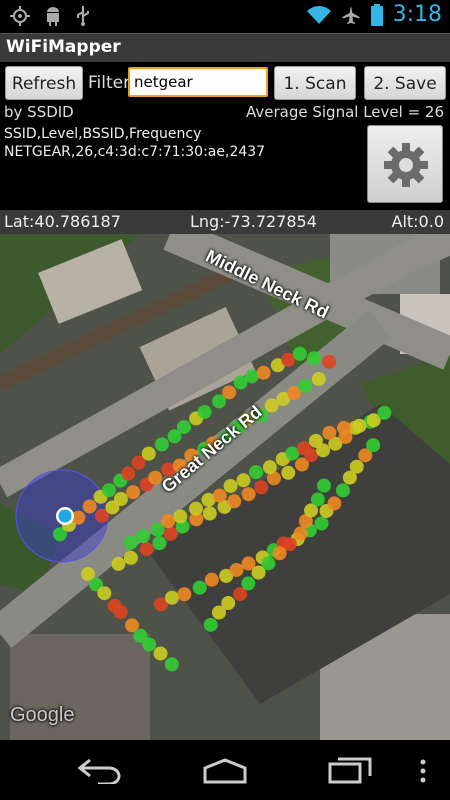 The height and width of the screenshot is (800, 450). What do you see at coordinates (83, 16) in the screenshot?
I see `usb-icon` at bounding box center [83, 16].